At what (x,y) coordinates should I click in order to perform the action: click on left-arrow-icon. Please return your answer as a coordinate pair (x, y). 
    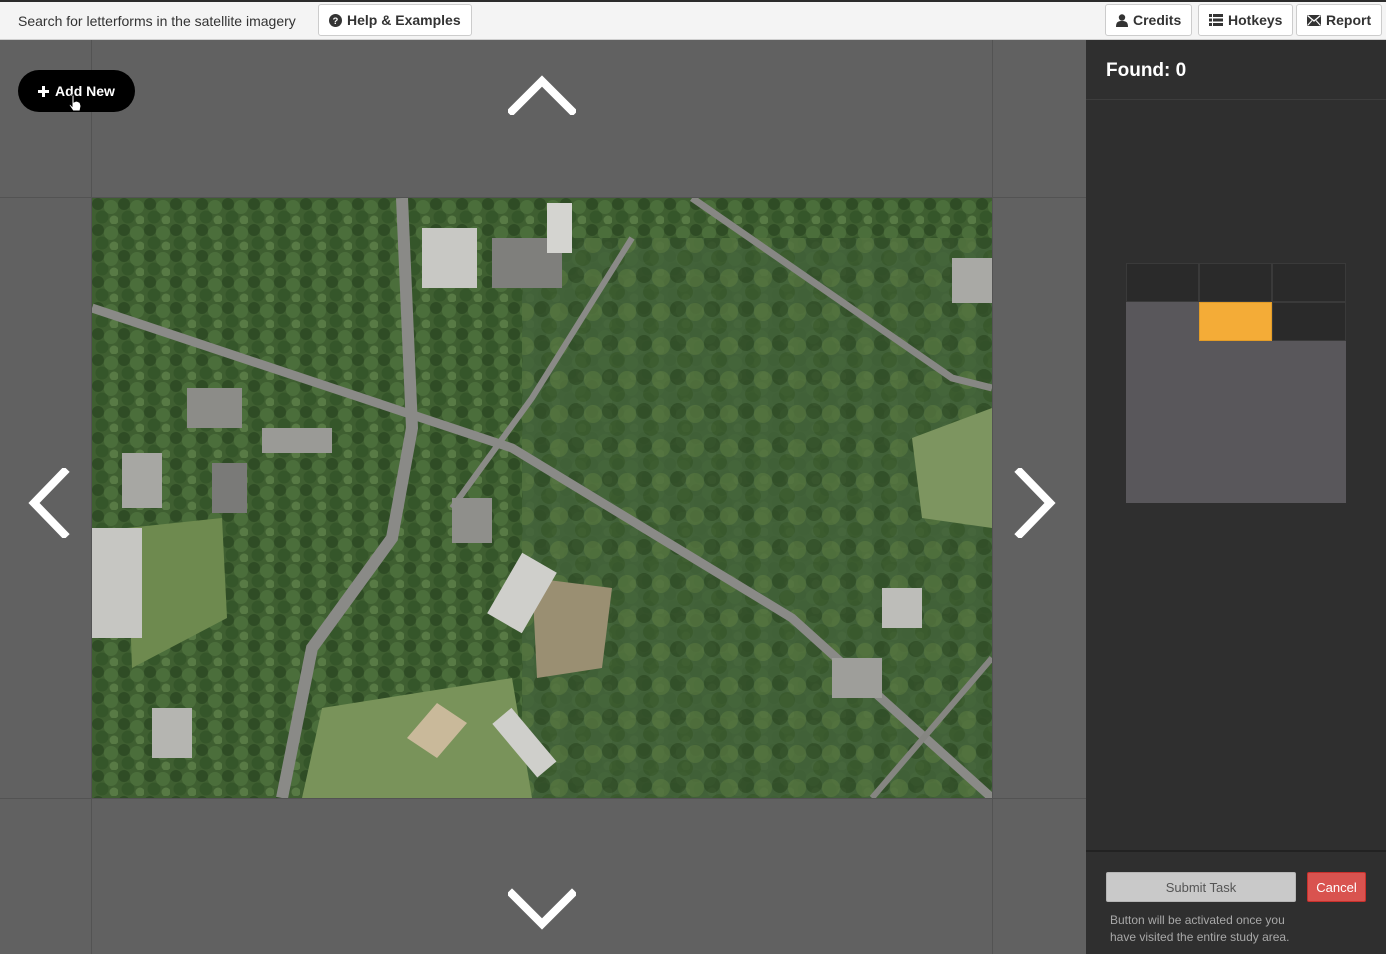
    Looking at the image, I should click on (49, 503).